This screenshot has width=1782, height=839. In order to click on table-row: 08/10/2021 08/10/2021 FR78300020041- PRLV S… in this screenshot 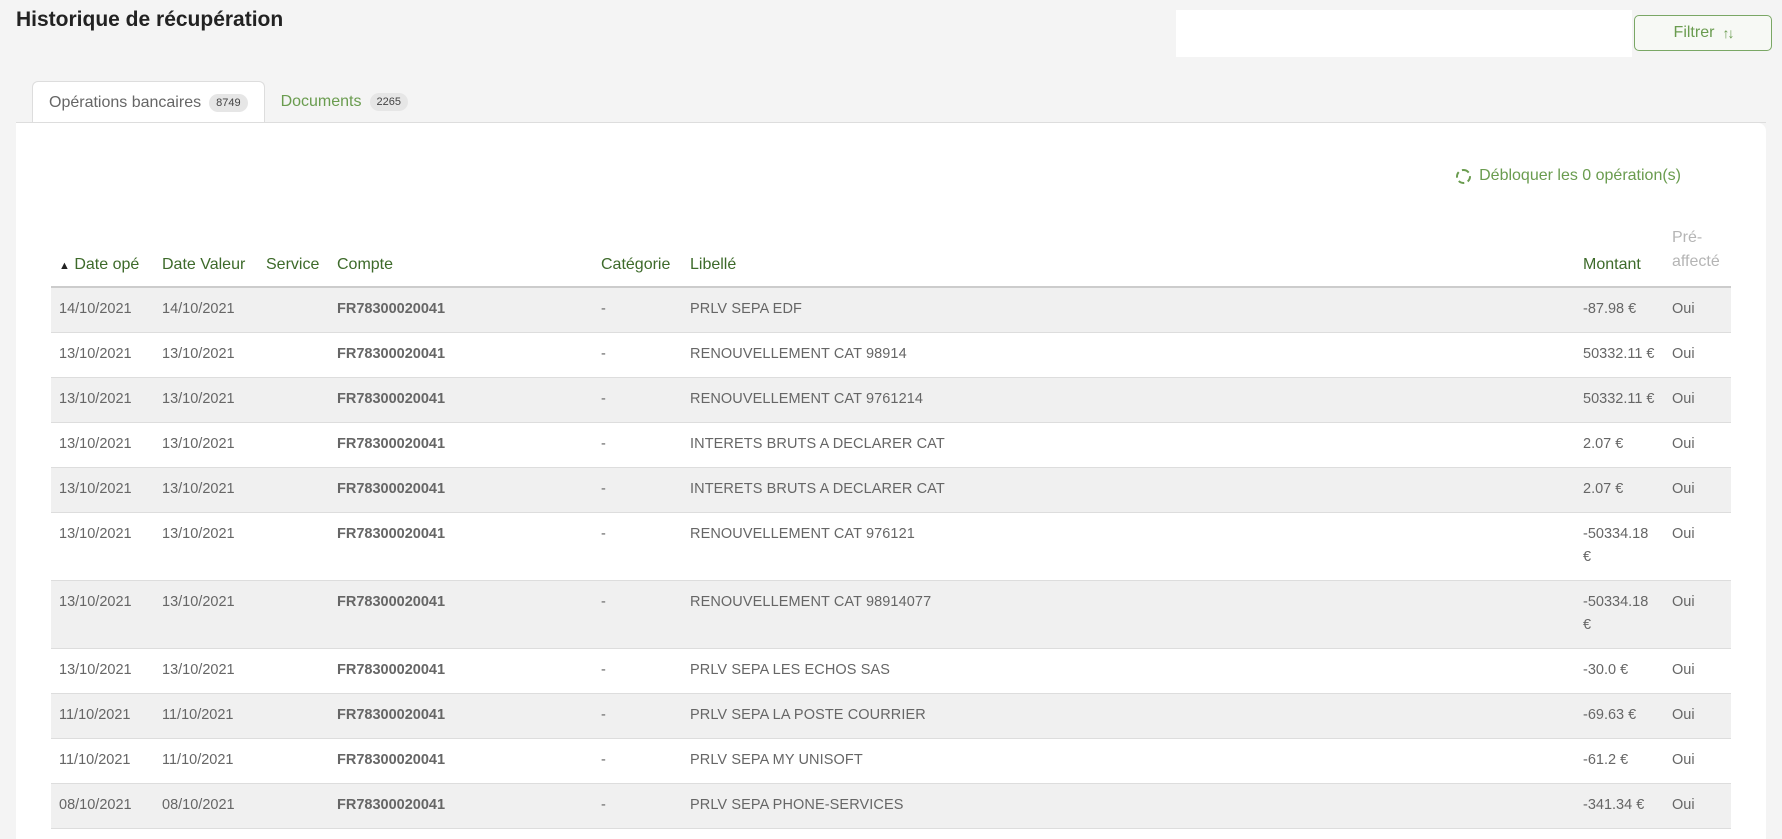, I will do `click(891, 806)`.